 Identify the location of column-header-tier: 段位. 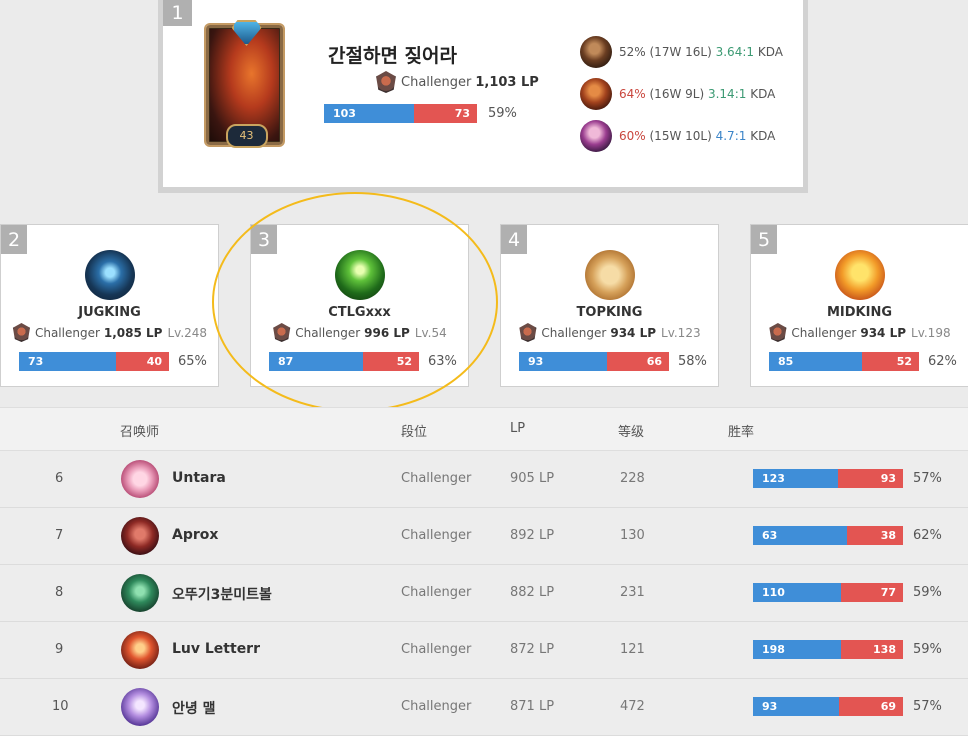
(414, 430).